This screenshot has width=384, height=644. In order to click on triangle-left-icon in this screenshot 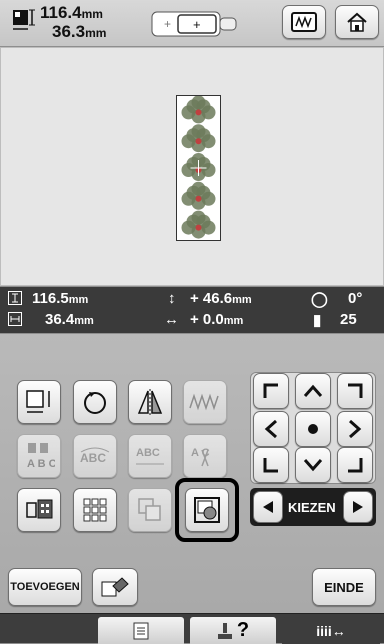, I will do `click(268, 507)`.